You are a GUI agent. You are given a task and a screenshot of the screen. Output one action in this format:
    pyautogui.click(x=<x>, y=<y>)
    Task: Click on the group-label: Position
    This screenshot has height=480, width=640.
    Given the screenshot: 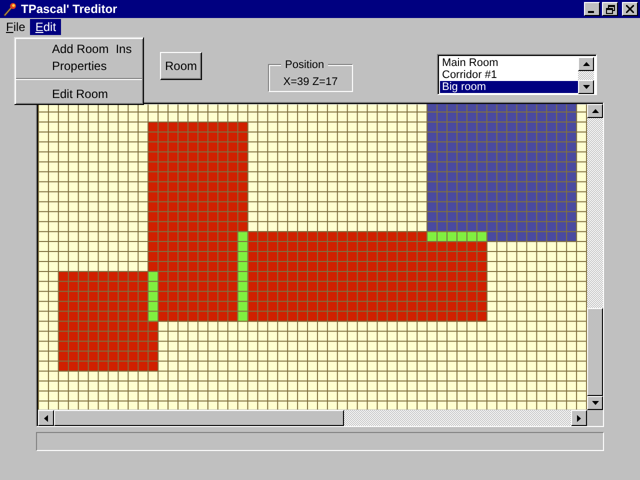 What is the action you would take?
    pyautogui.click(x=304, y=65)
    